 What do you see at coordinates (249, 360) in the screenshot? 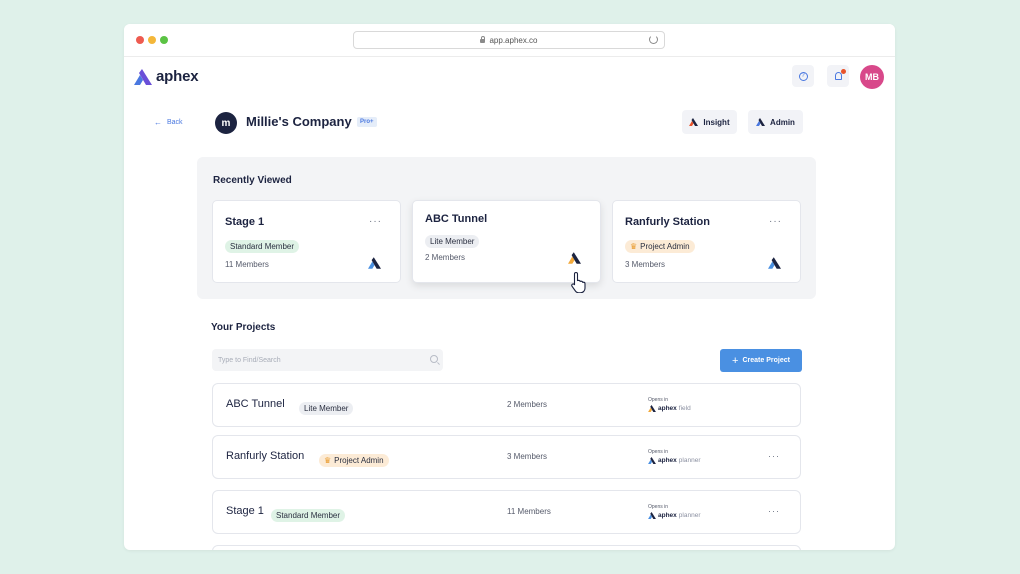
I see `search-placeholder: Type to Find/Search` at bounding box center [249, 360].